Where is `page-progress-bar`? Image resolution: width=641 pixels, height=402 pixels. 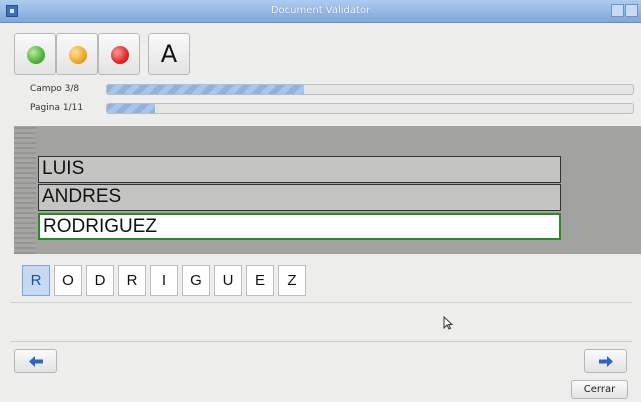 page-progress-bar is located at coordinates (370, 108).